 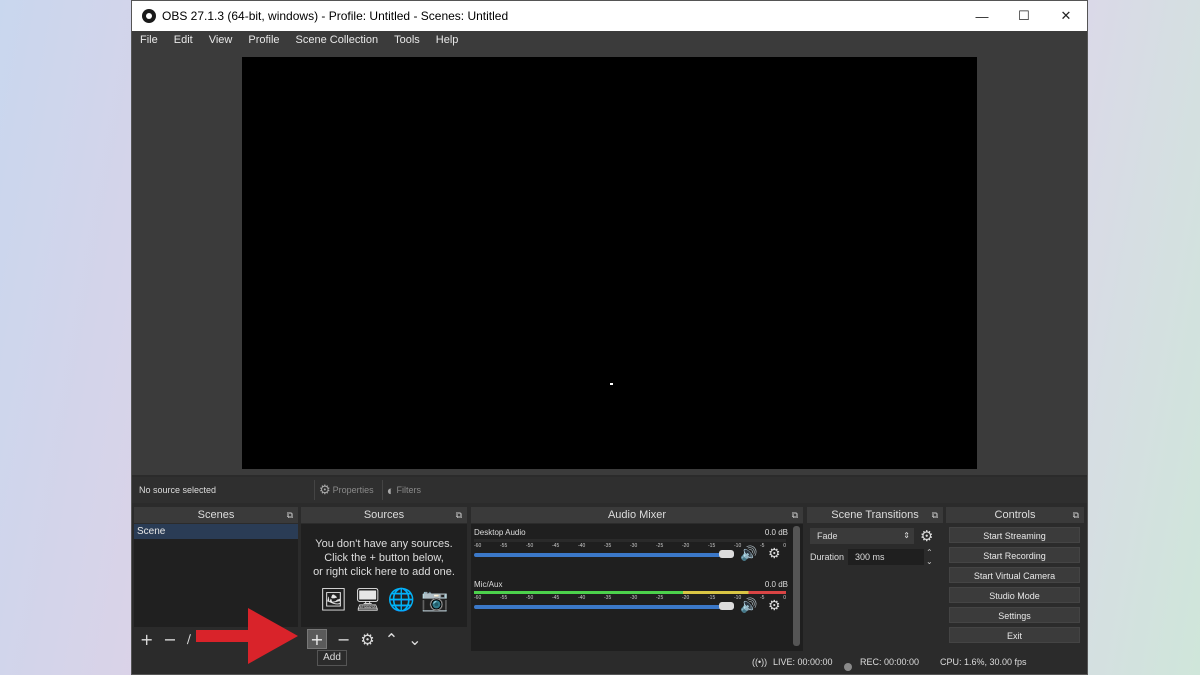 What do you see at coordinates (827, 557) in the screenshot?
I see `duration-label: Duration` at bounding box center [827, 557].